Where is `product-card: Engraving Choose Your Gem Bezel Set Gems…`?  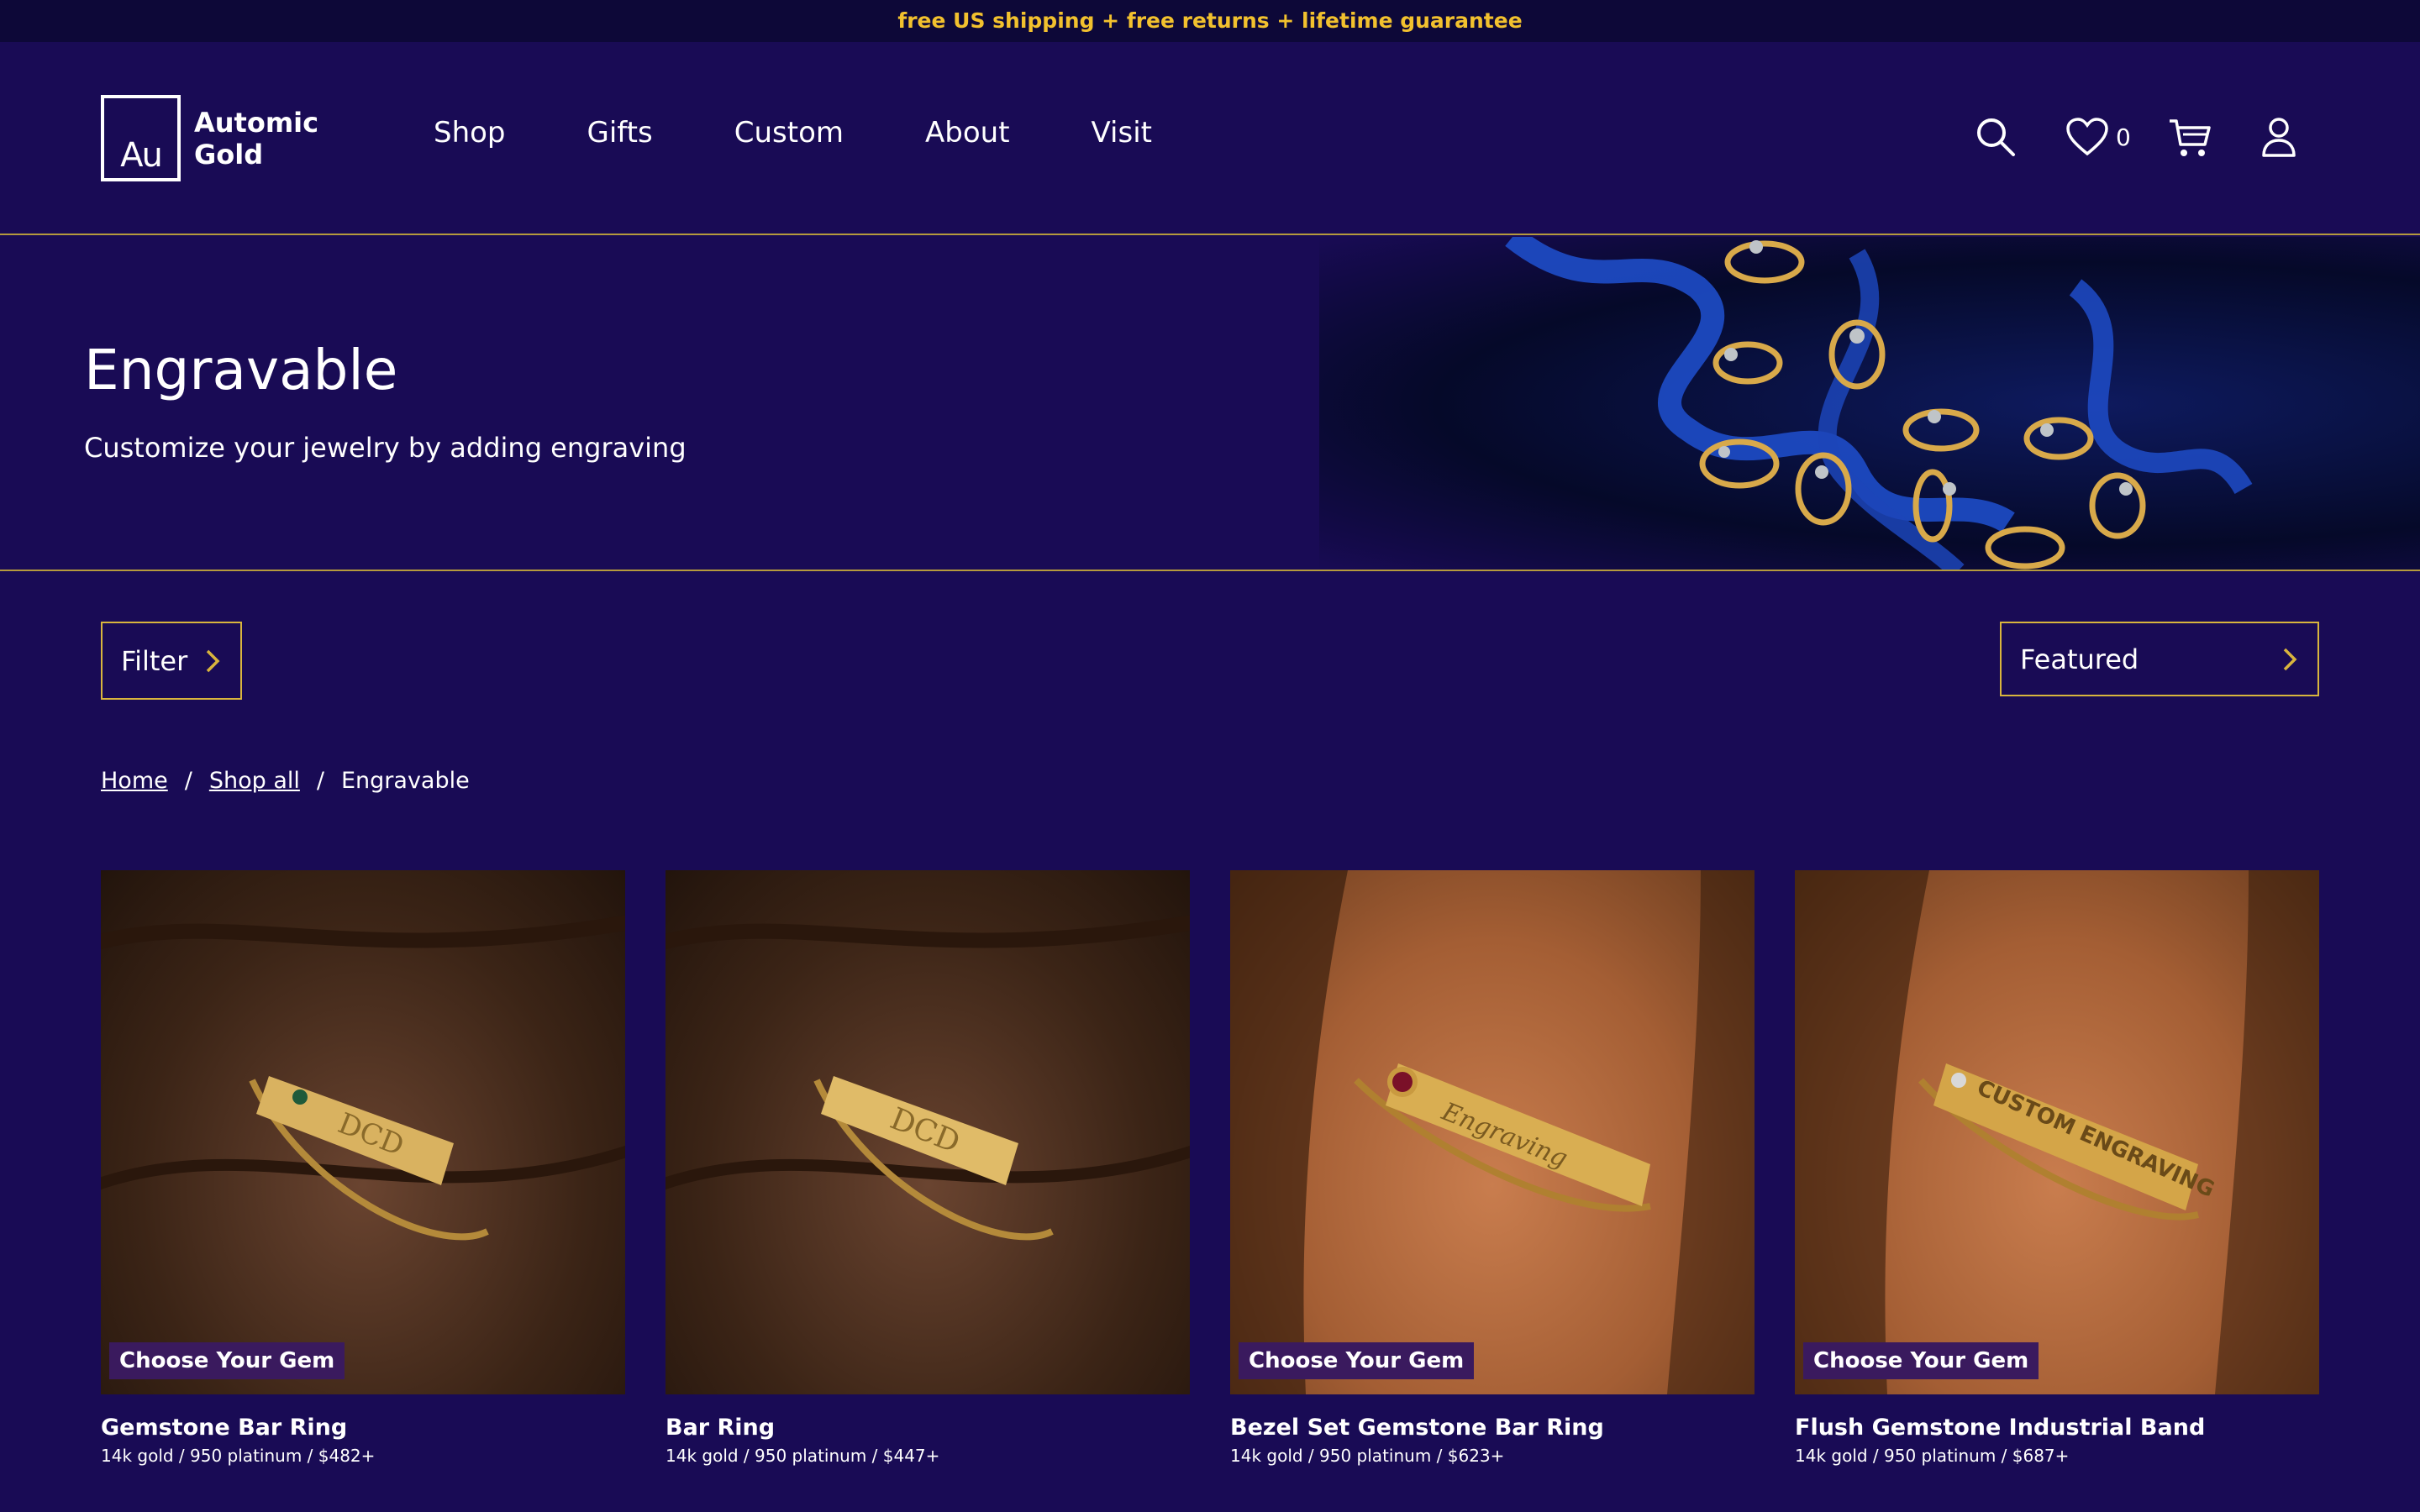 product-card: Engraving Choose Your Gem Bezel Set Gems… is located at coordinates (1492, 1168).